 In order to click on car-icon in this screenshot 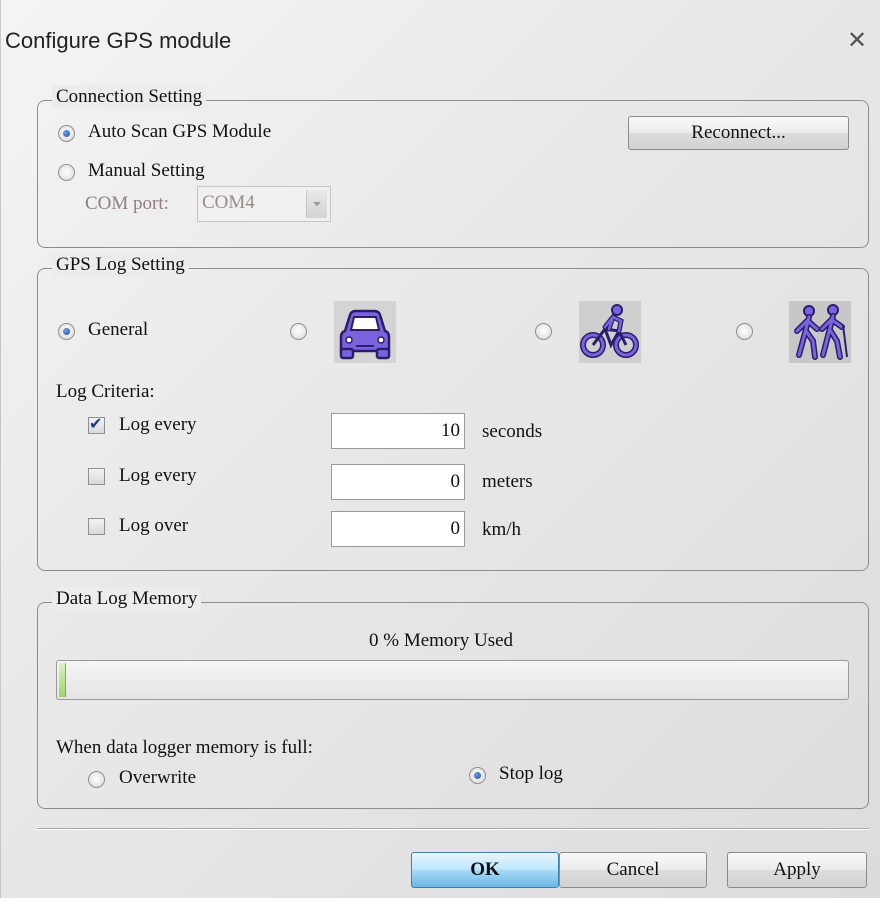, I will do `click(365, 332)`.